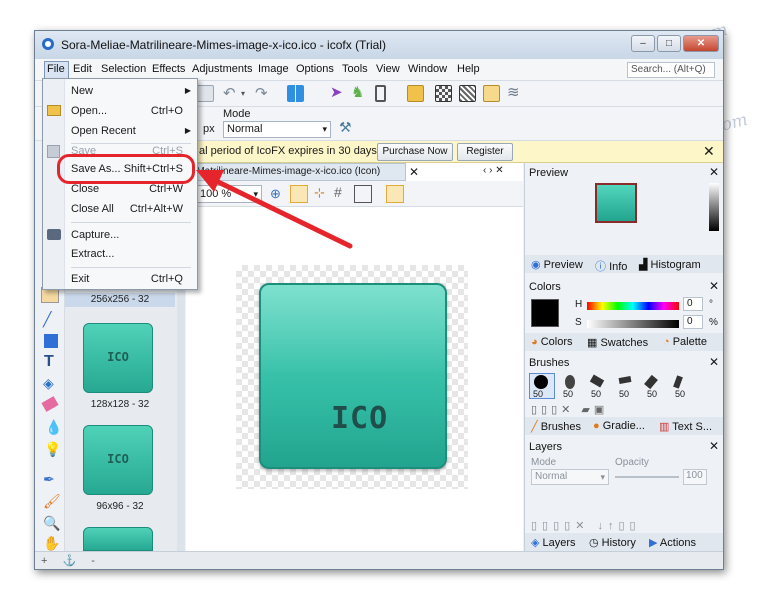  What do you see at coordinates (513, 92) in the screenshot?
I see `layers-stack-icon: ≋` at bounding box center [513, 92].